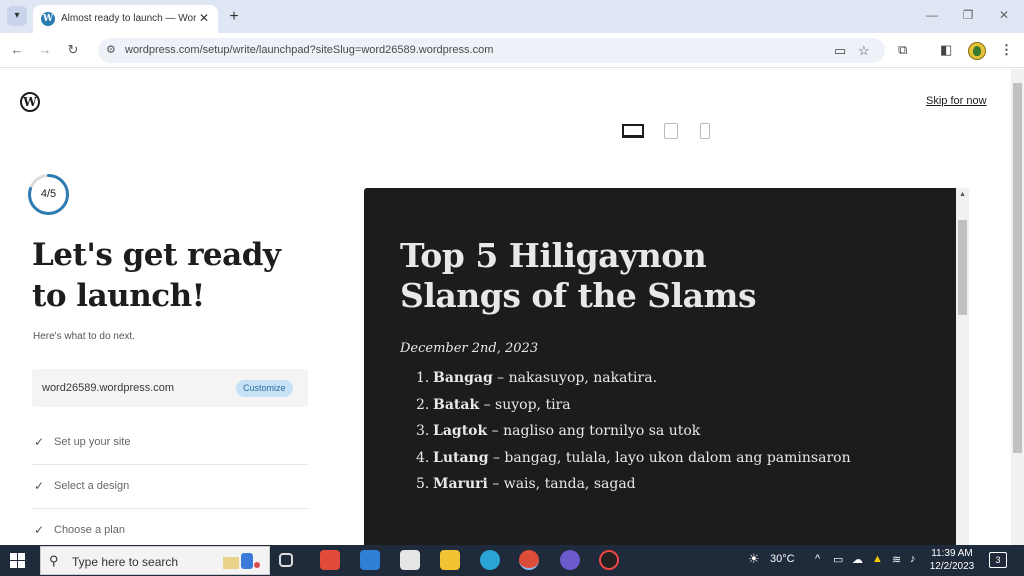 The image size is (1024, 576). Describe the element at coordinates (73, 50) in the screenshot. I see `reload-icon: ↻` at that location.